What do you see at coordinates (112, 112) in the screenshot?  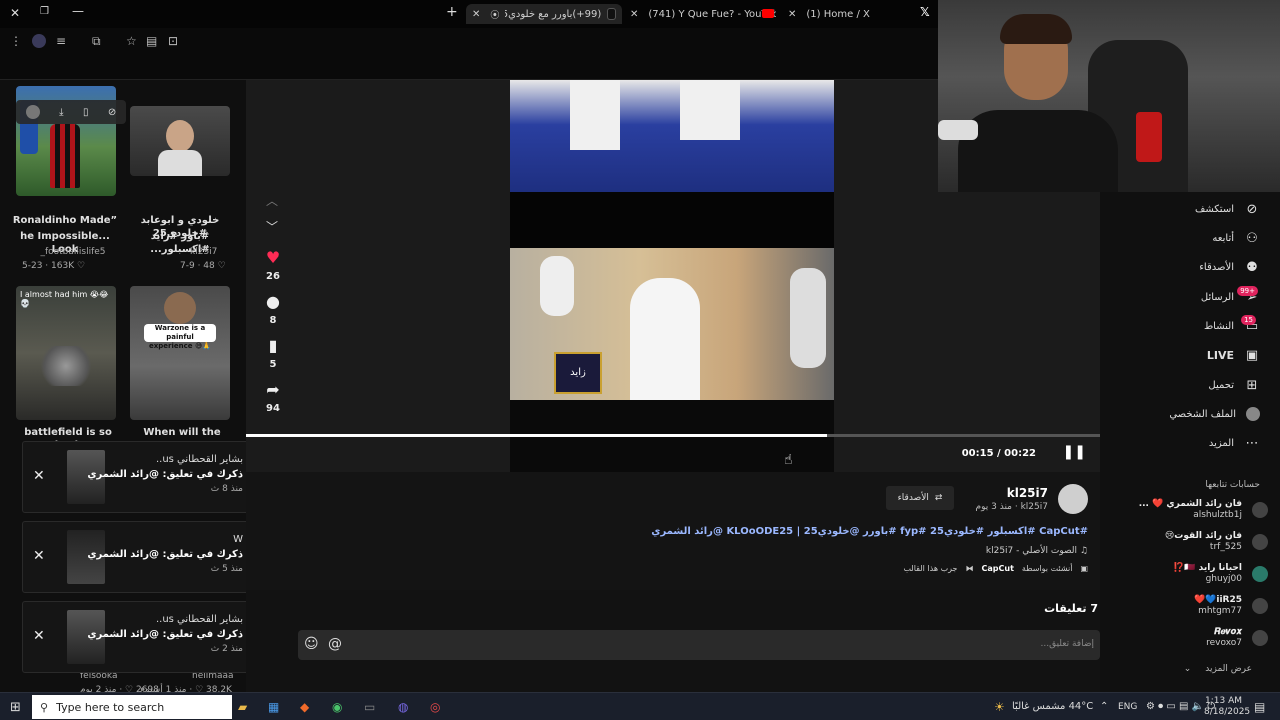 I see `compass-icon: ⊘` at bounding box center [112, 112].